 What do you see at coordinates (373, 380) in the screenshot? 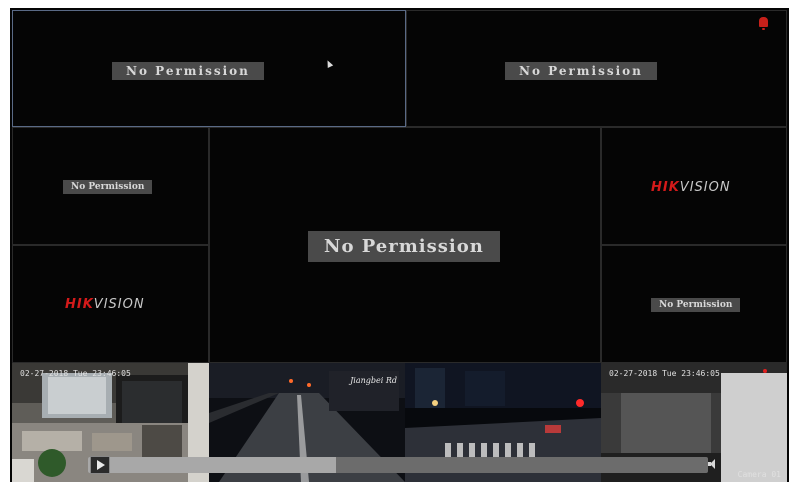
I see `street-label: Jiangbei Rd` at bounding box center [373, 380].